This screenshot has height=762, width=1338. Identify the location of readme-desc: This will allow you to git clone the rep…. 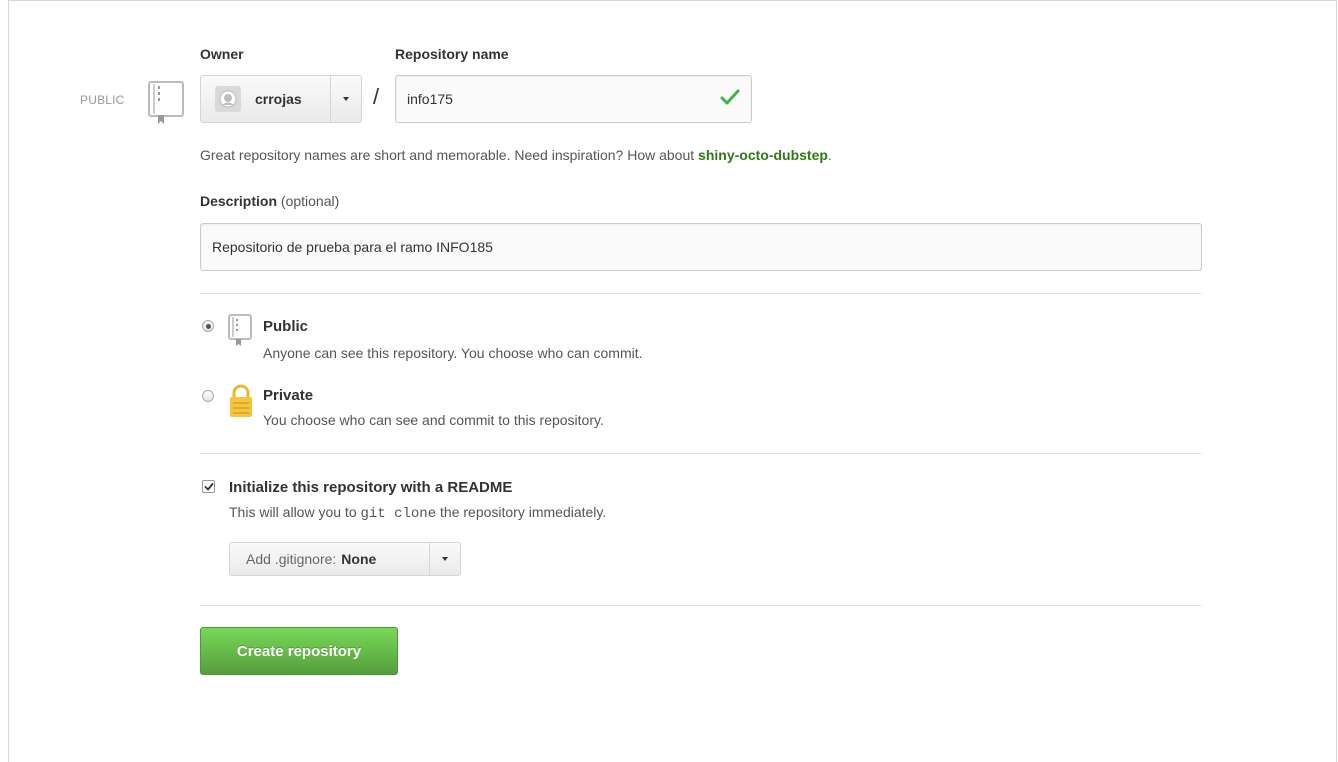
(417, 513).